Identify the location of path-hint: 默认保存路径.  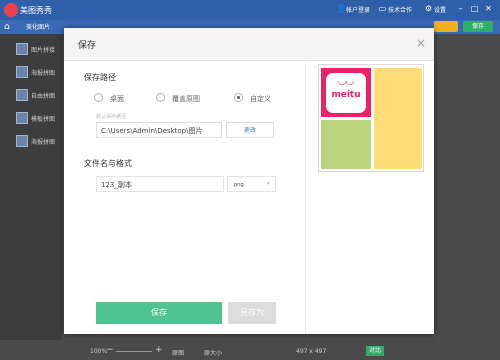
(111, 117).